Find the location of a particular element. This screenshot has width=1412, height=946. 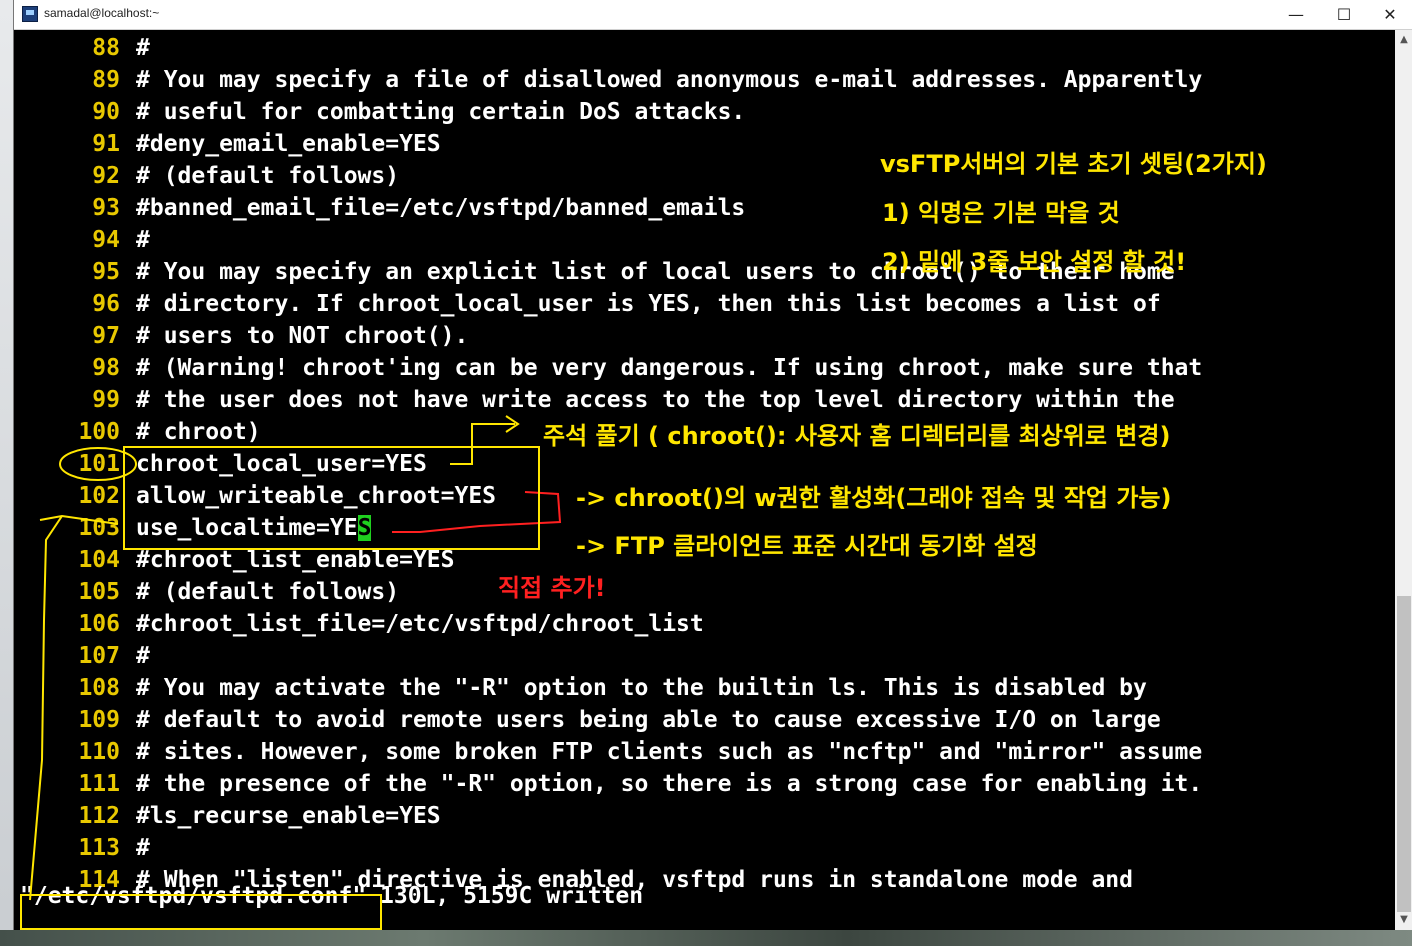

highlight-box-security-lines is located at coordinates (331, 498).